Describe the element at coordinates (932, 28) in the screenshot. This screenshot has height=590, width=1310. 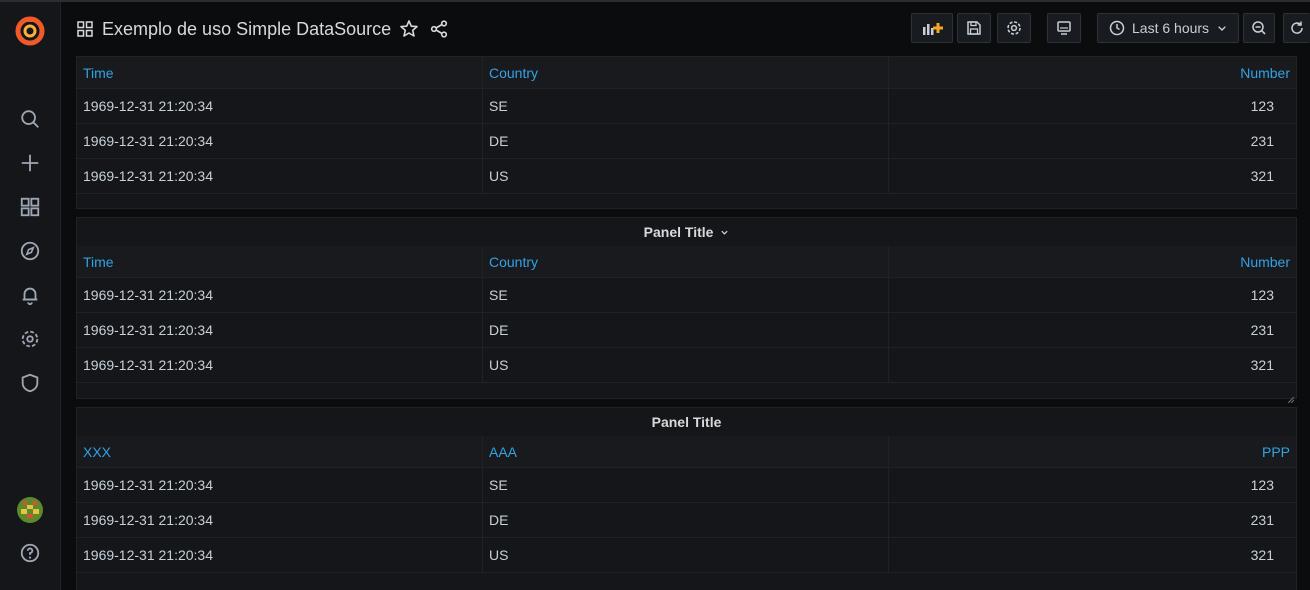
I see `add-panel-button` at that location.